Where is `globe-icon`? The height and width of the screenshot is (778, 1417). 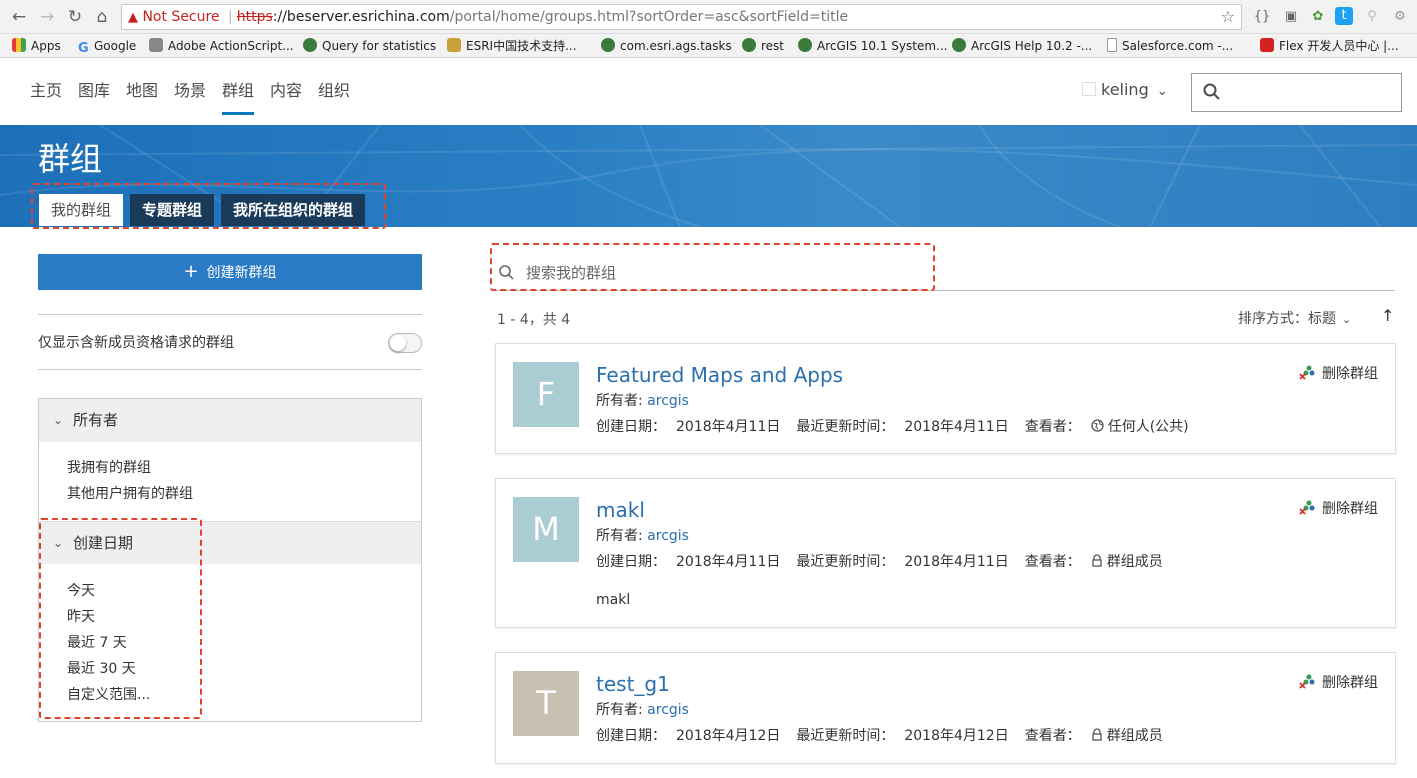
globe-icon is located at coordinates (1097, 425).